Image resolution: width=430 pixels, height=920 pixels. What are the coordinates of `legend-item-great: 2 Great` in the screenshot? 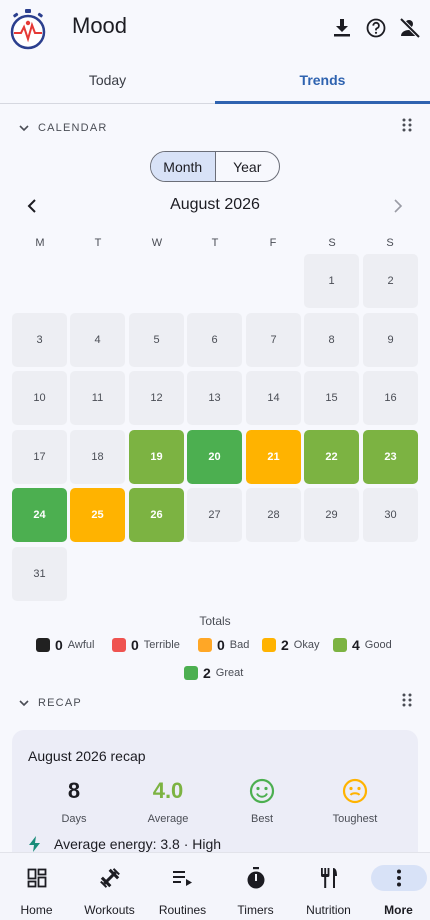 It's located at (213, 673).